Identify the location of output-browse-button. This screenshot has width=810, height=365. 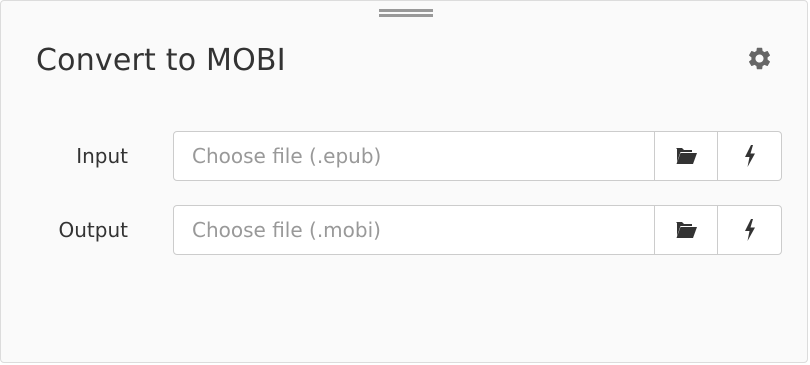
(686, 230).